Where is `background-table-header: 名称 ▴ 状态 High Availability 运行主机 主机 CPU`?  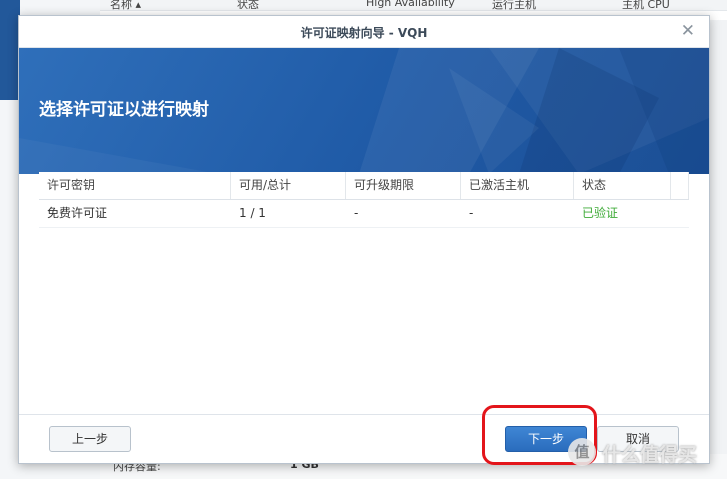 background-table-header: 名称 ▴ 状态 High Availability 运行主机 主机 CPU is located at coordinates (413, 5).